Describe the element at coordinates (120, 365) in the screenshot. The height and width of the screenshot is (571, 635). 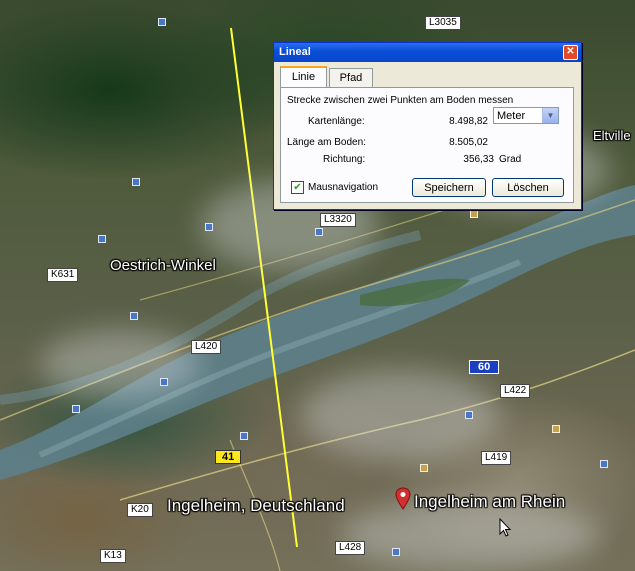
I see `cloud` at that location.